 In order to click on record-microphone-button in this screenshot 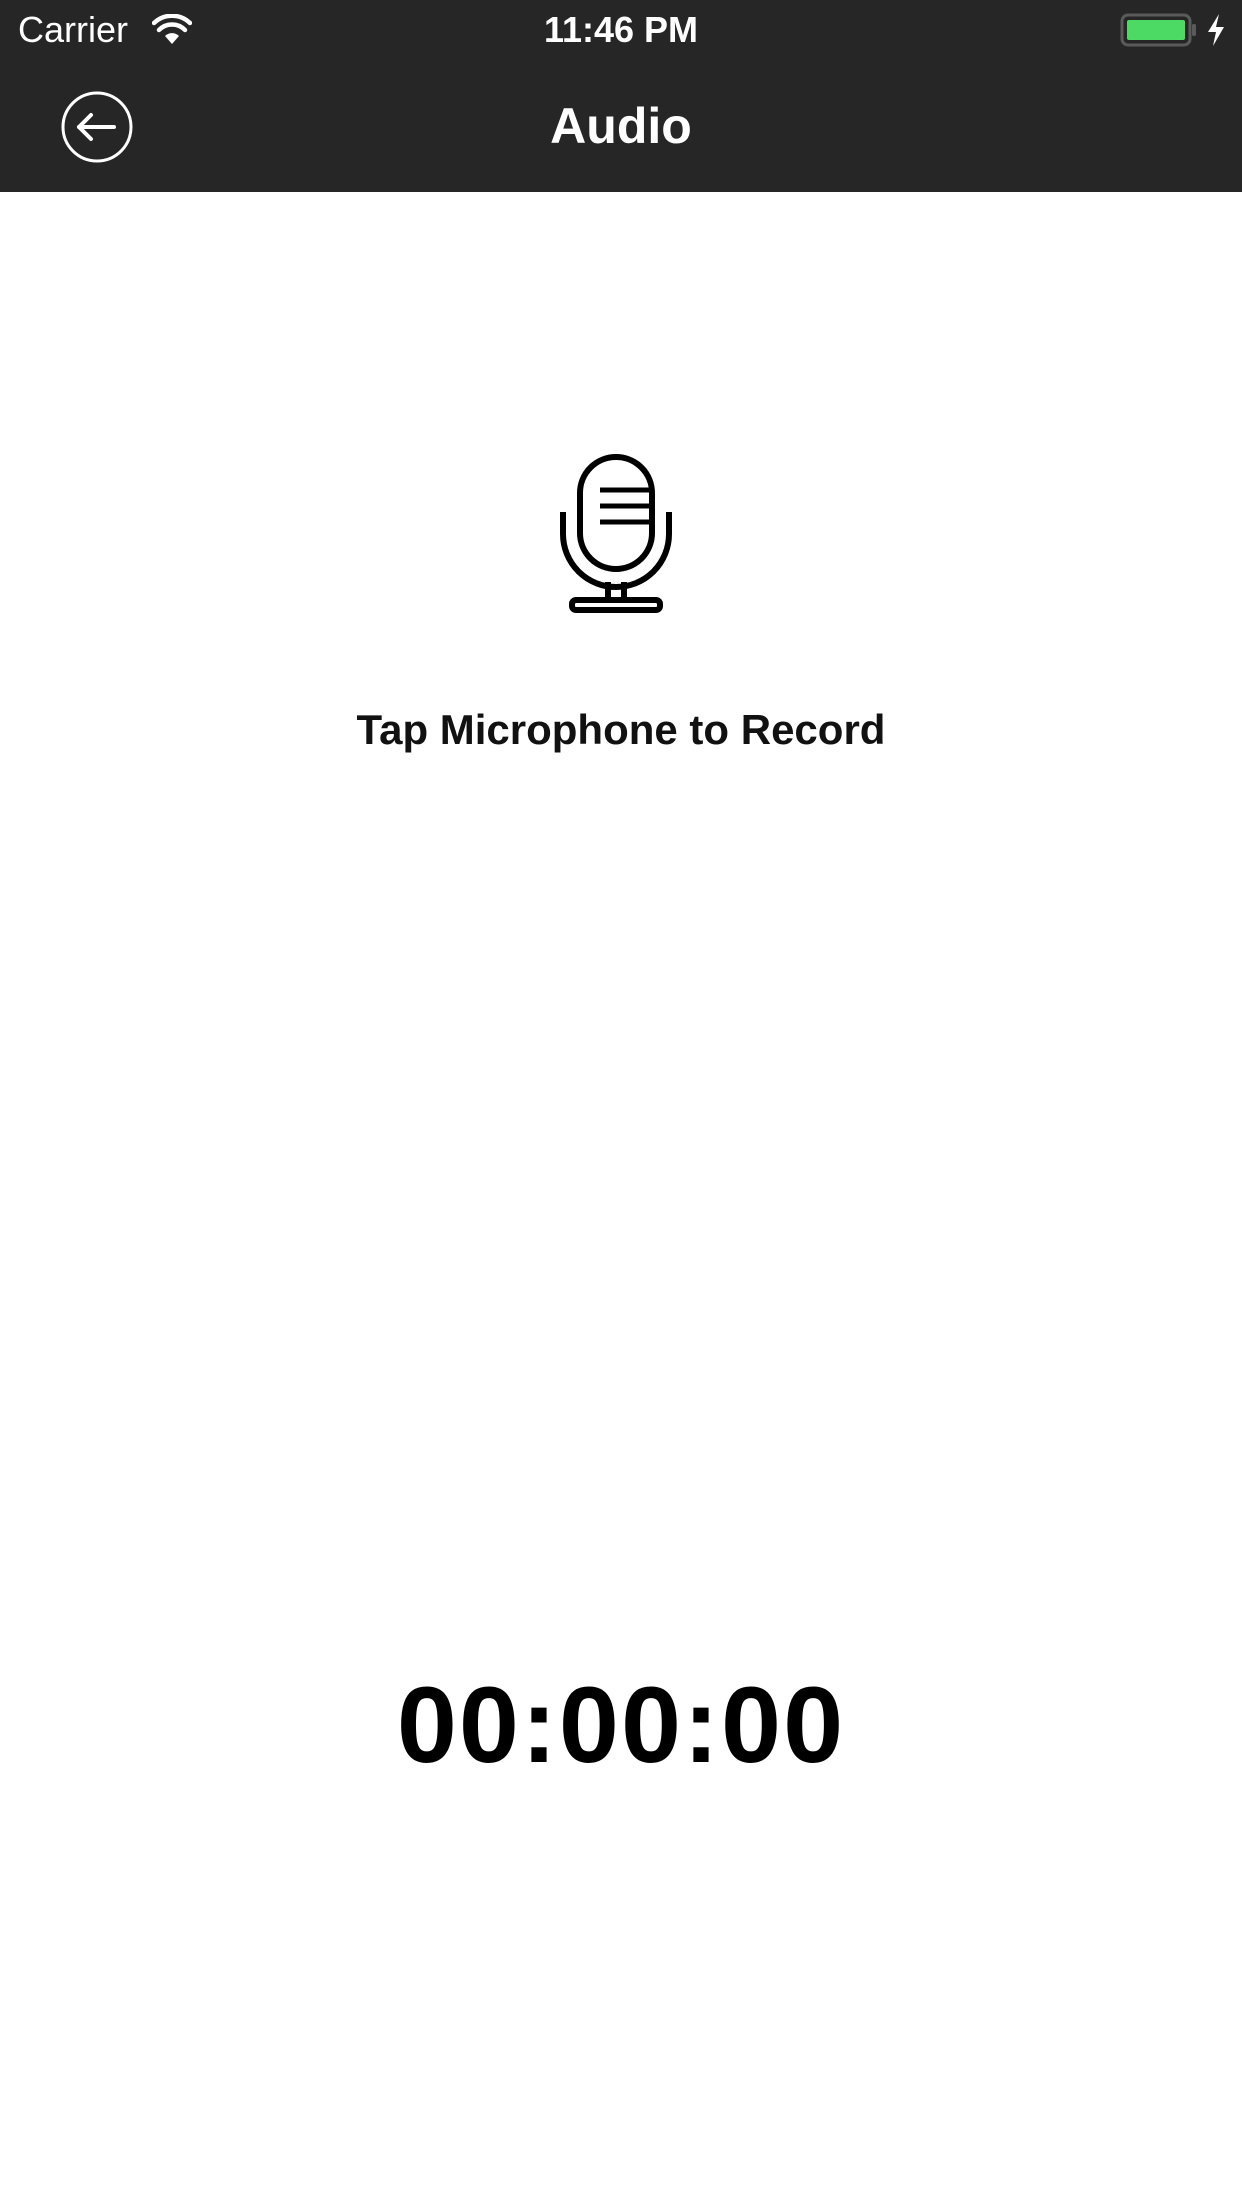, I will do `click(616, 533)`.